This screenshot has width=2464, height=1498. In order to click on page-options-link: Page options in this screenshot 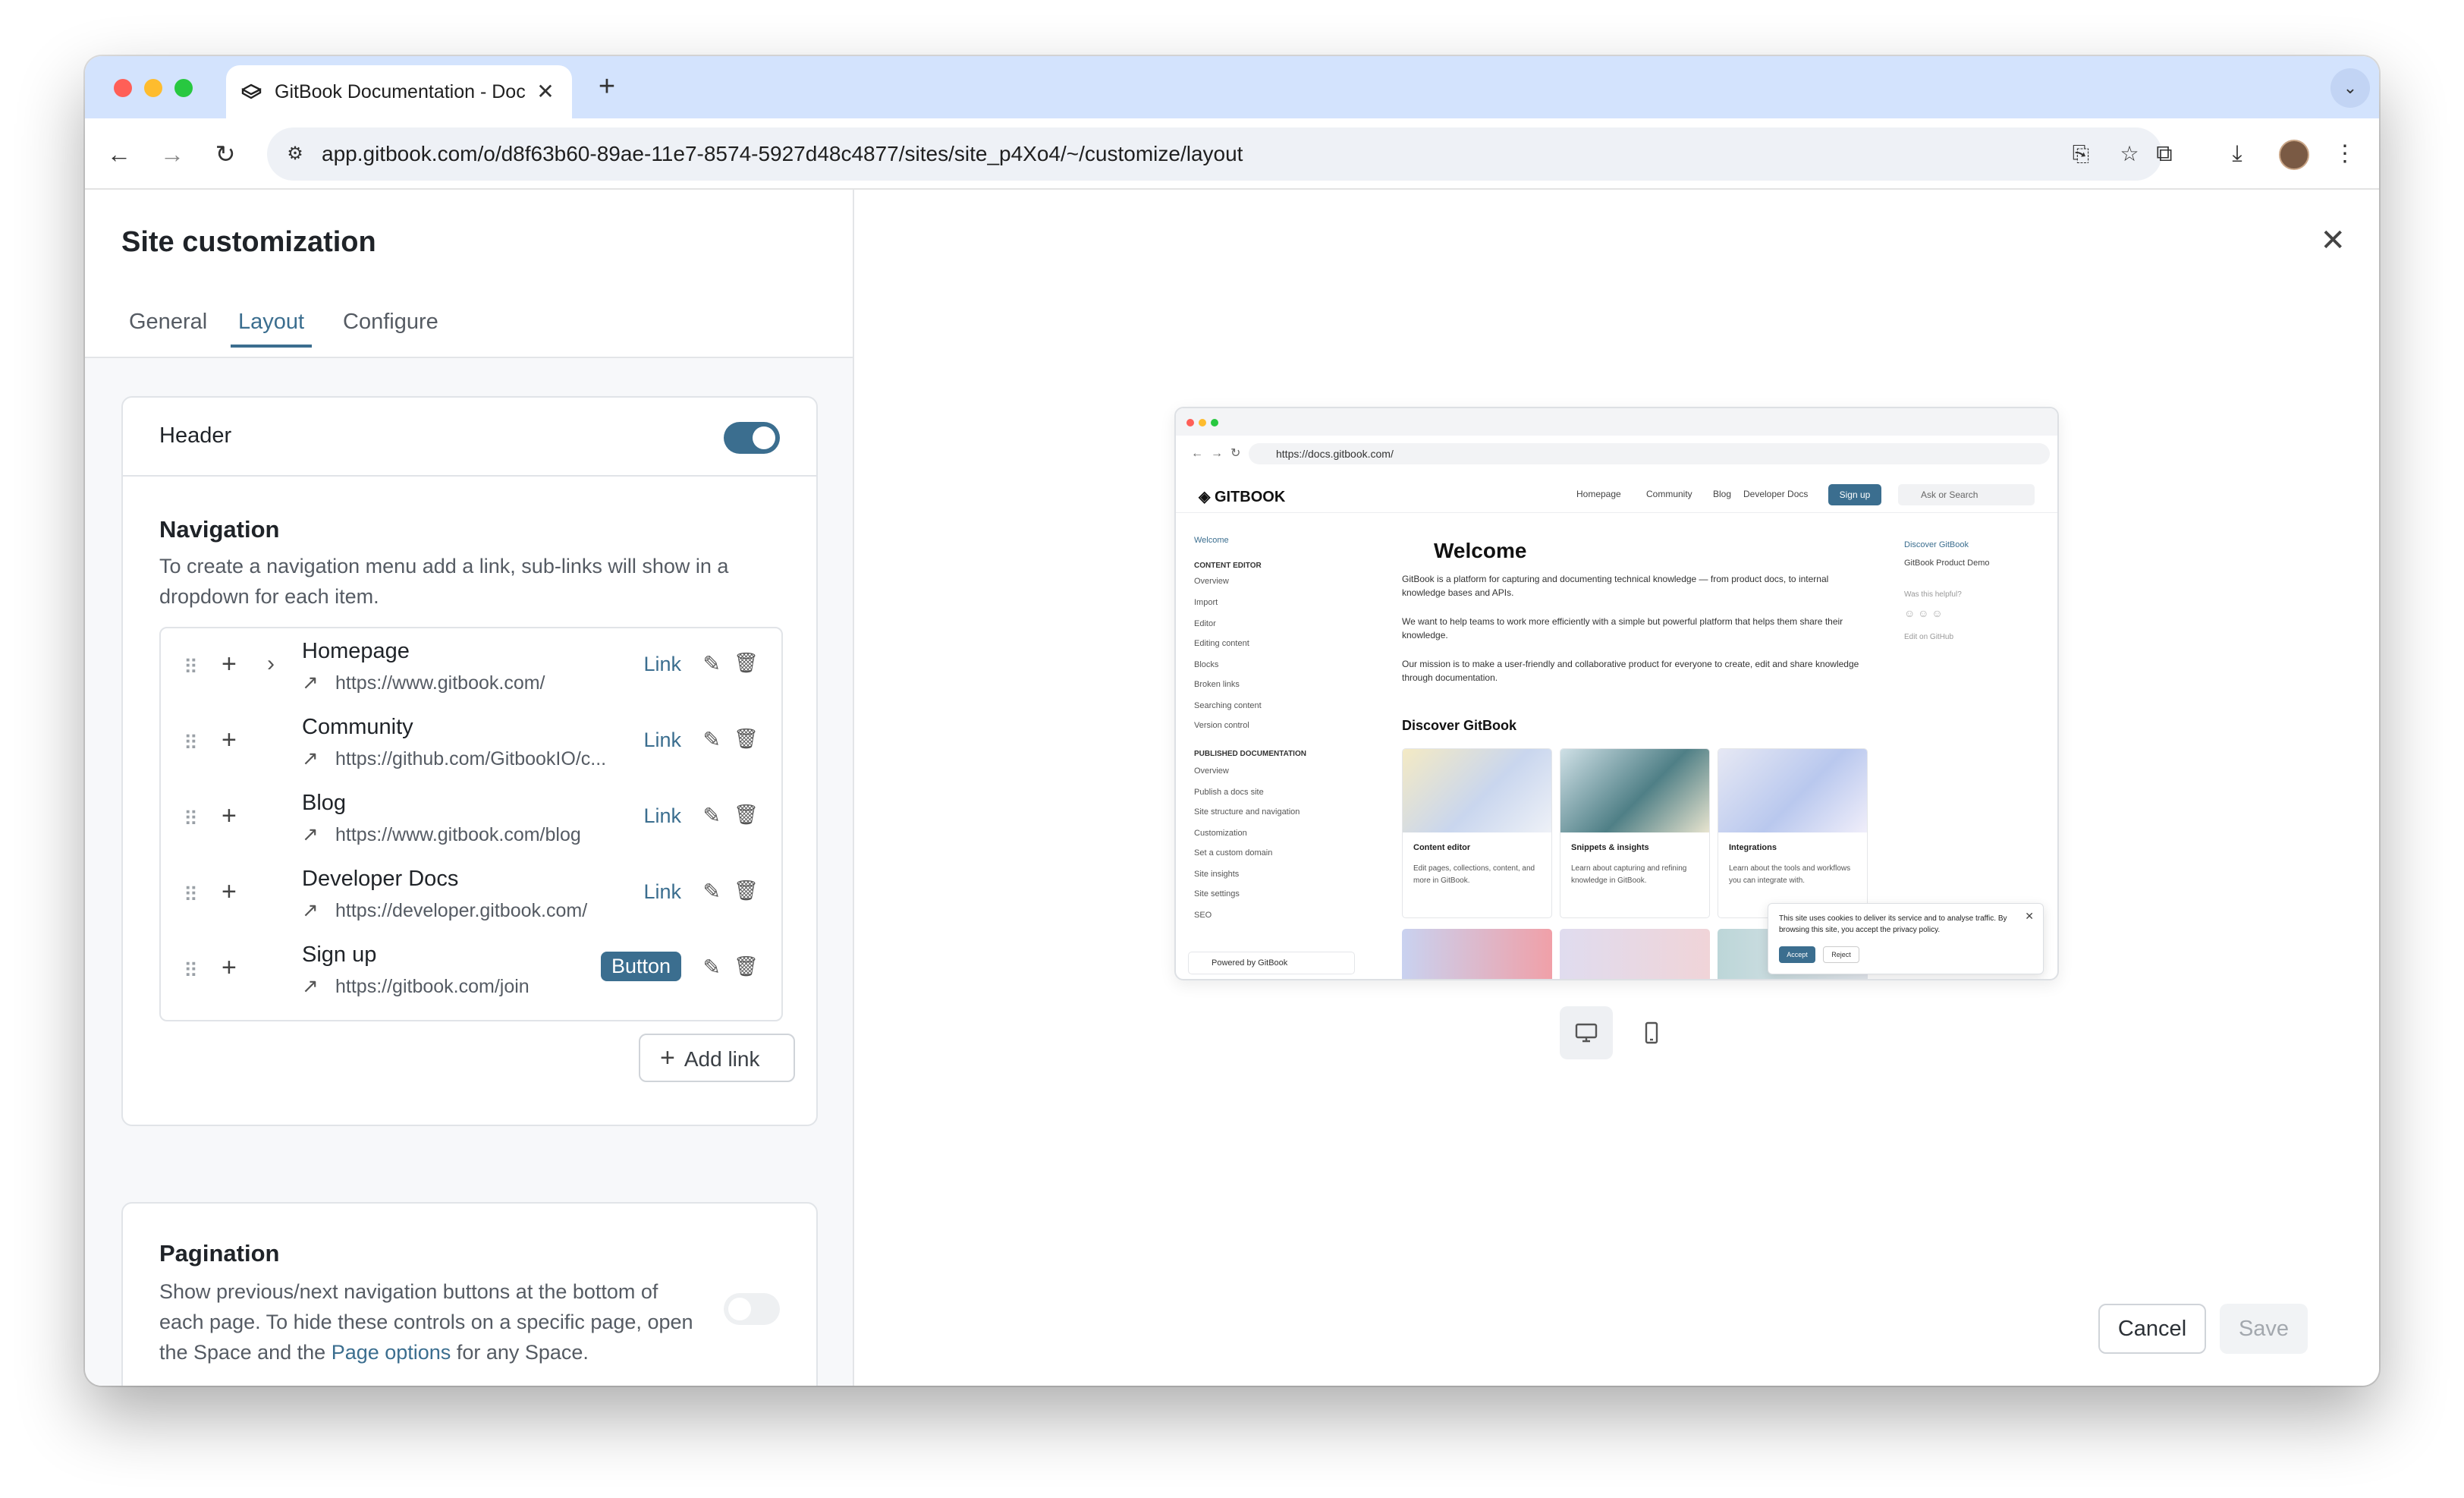, I will do `click(391, 1352)`.